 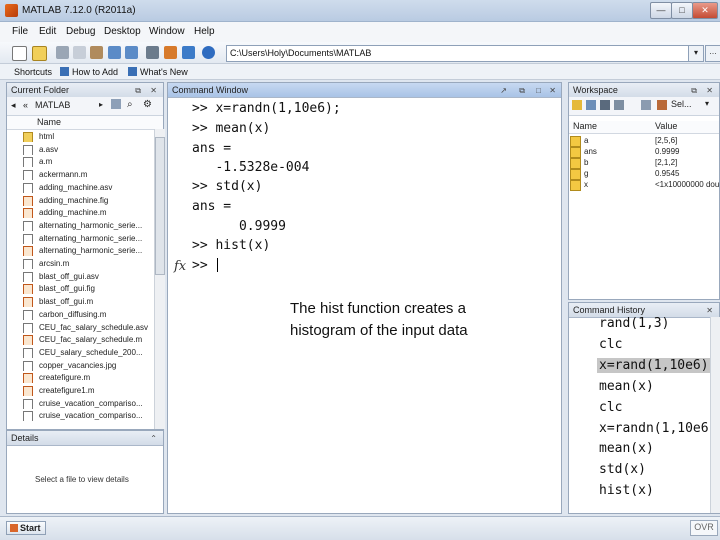 What do you see at coordinates (577, 105) in the screenshot?
I see `new-variable-icon` at bounding box center [577, 105].